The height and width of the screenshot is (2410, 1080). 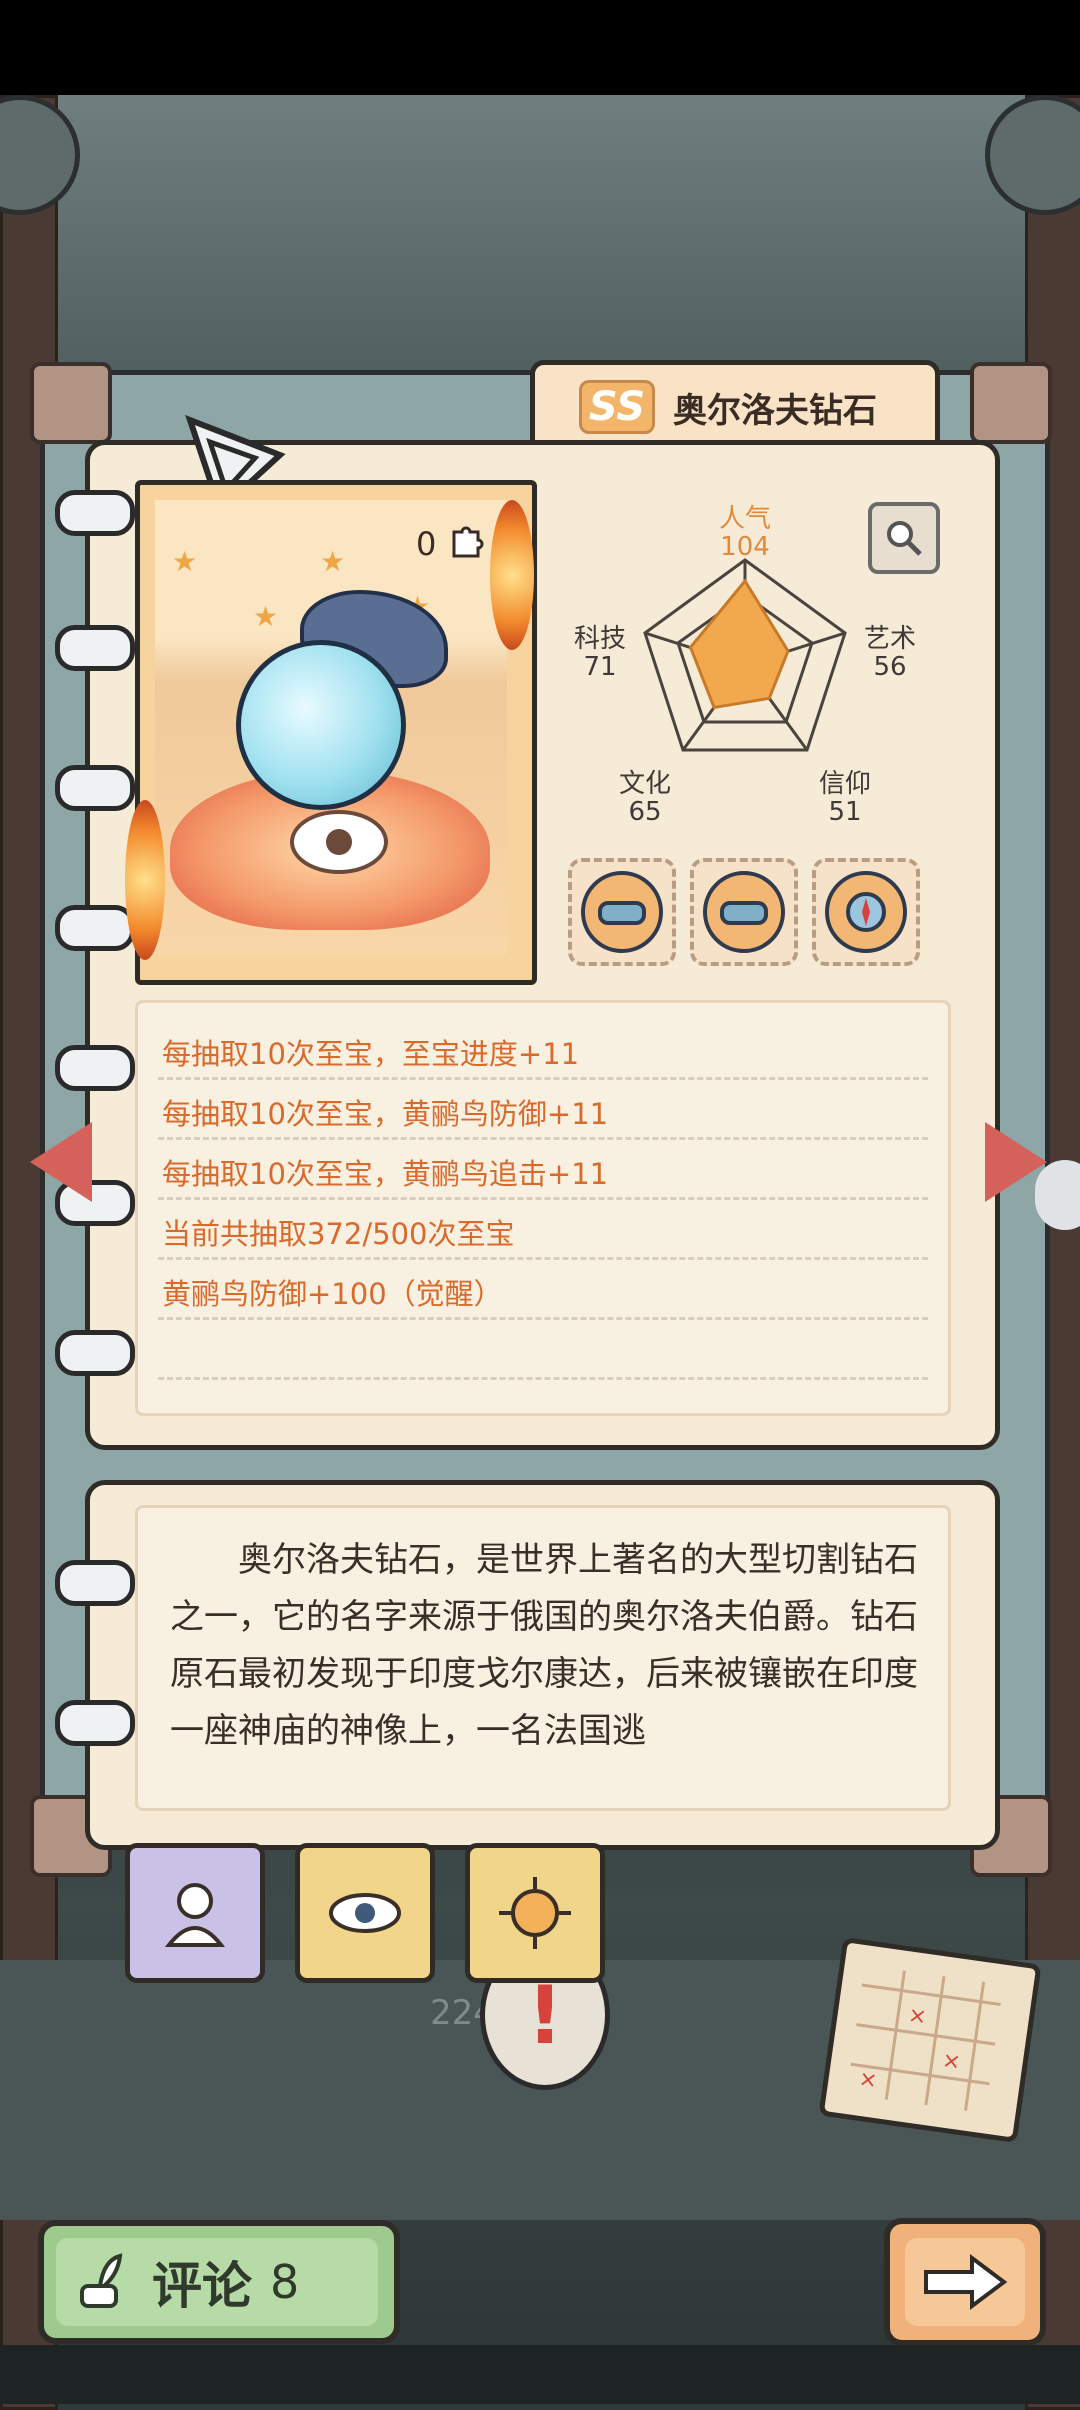 What do you see at coordinates (332, 1294) in the screenshot?
I see `effect-line: 黄鹂鸟防御+100（觉醒）` at bounding box center [332, 1294].